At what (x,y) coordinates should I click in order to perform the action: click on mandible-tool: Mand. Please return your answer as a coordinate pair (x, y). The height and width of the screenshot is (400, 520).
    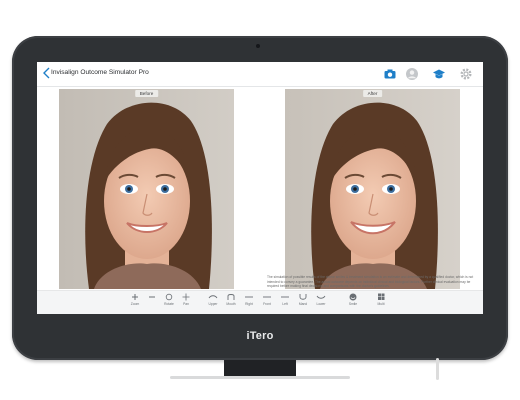
    Looking at the image, I should click on (303, 303).